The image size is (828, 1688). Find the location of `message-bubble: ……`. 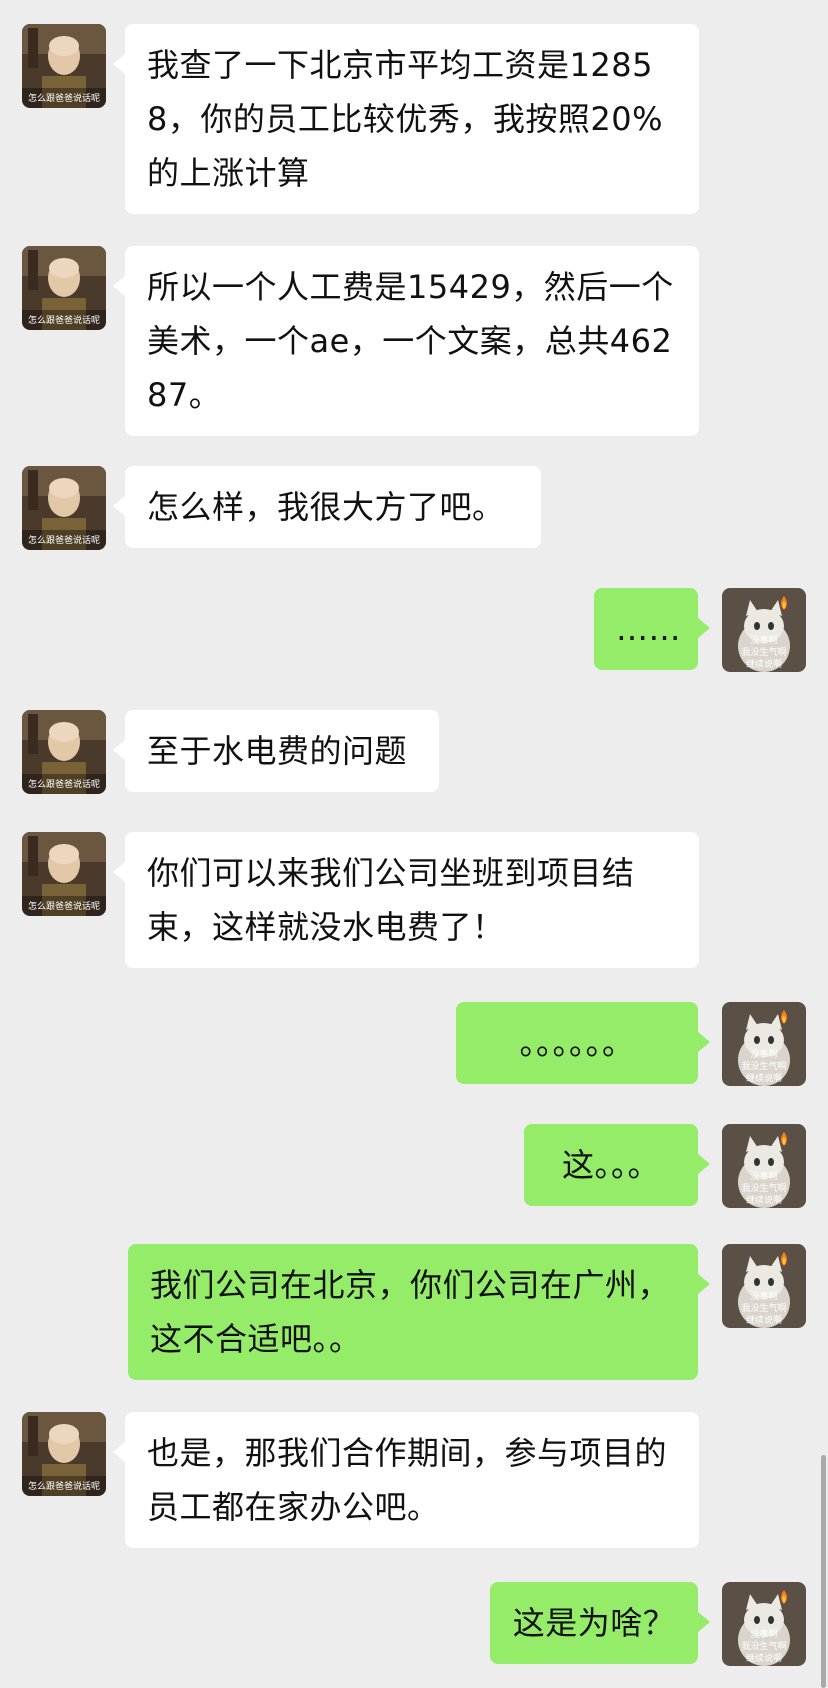

message-bubble: …… is located at coordinates (652, 629).